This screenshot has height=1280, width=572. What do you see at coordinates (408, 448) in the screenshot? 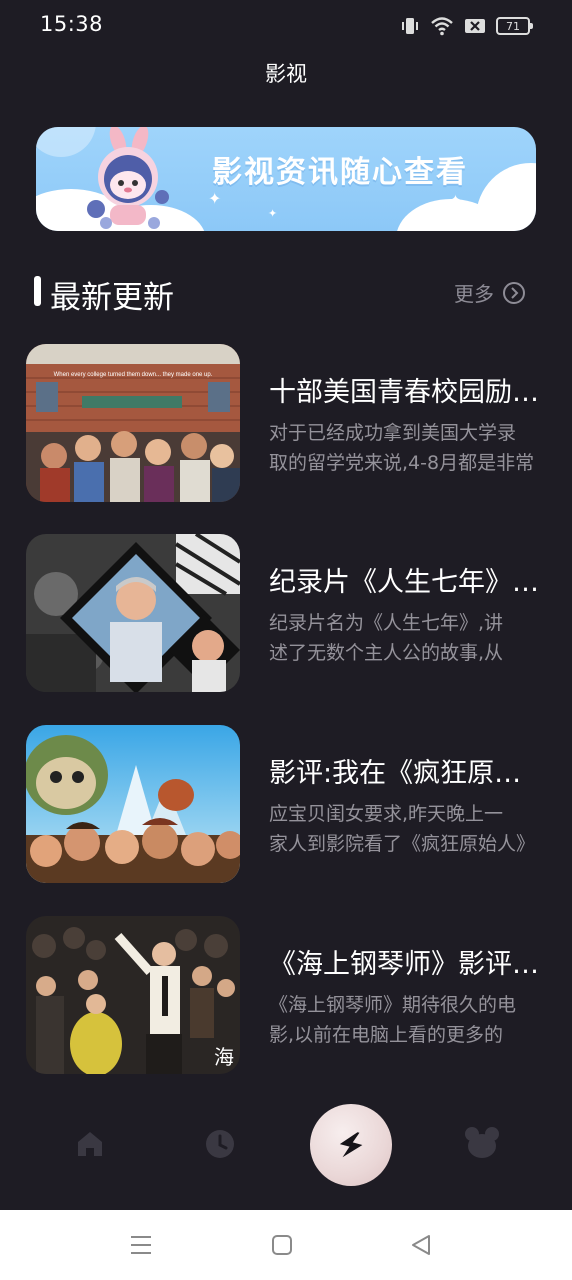
I see `article-description: 对于已经成功拿到美国大学录 取的留学党来说,4-8月都是非常` at bounding box center [408, 448].